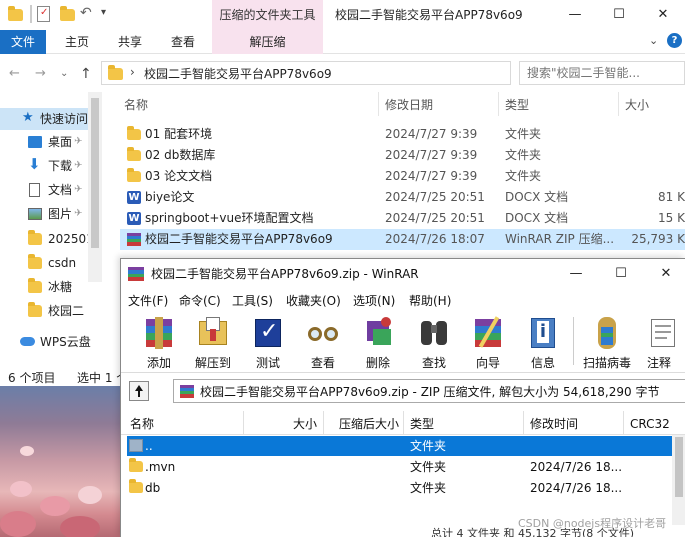  Describe the element at coordinates (662, 342) in the screenshot. I see `comment-button: 注释` at that location.